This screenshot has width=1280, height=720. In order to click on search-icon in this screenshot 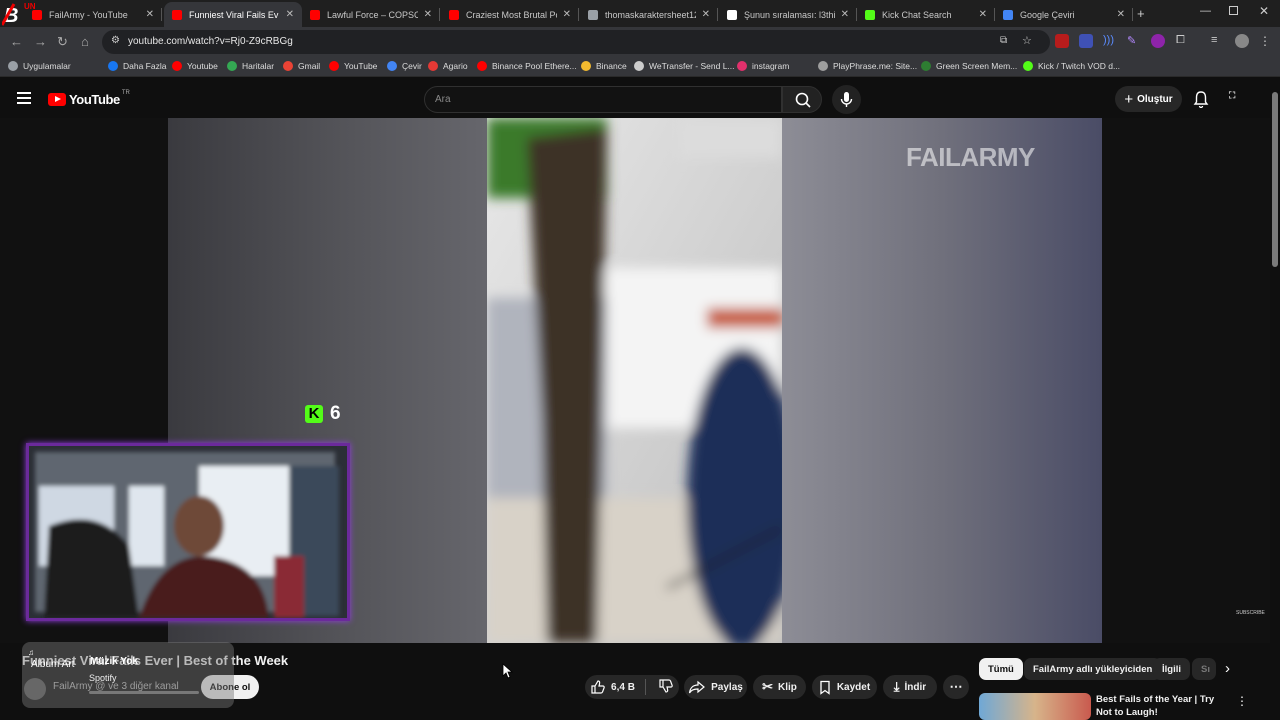, I will do `click(803, 100)`.